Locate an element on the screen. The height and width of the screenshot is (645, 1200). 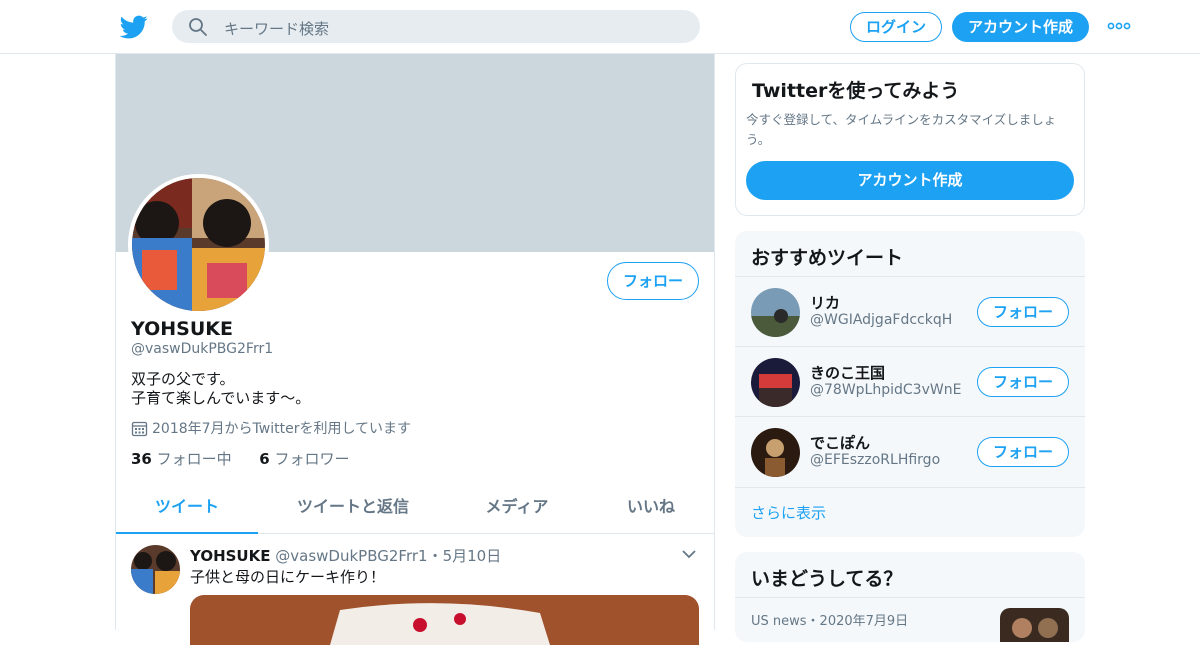
tweet-avatar-photo is located at coordinates (155, 569).